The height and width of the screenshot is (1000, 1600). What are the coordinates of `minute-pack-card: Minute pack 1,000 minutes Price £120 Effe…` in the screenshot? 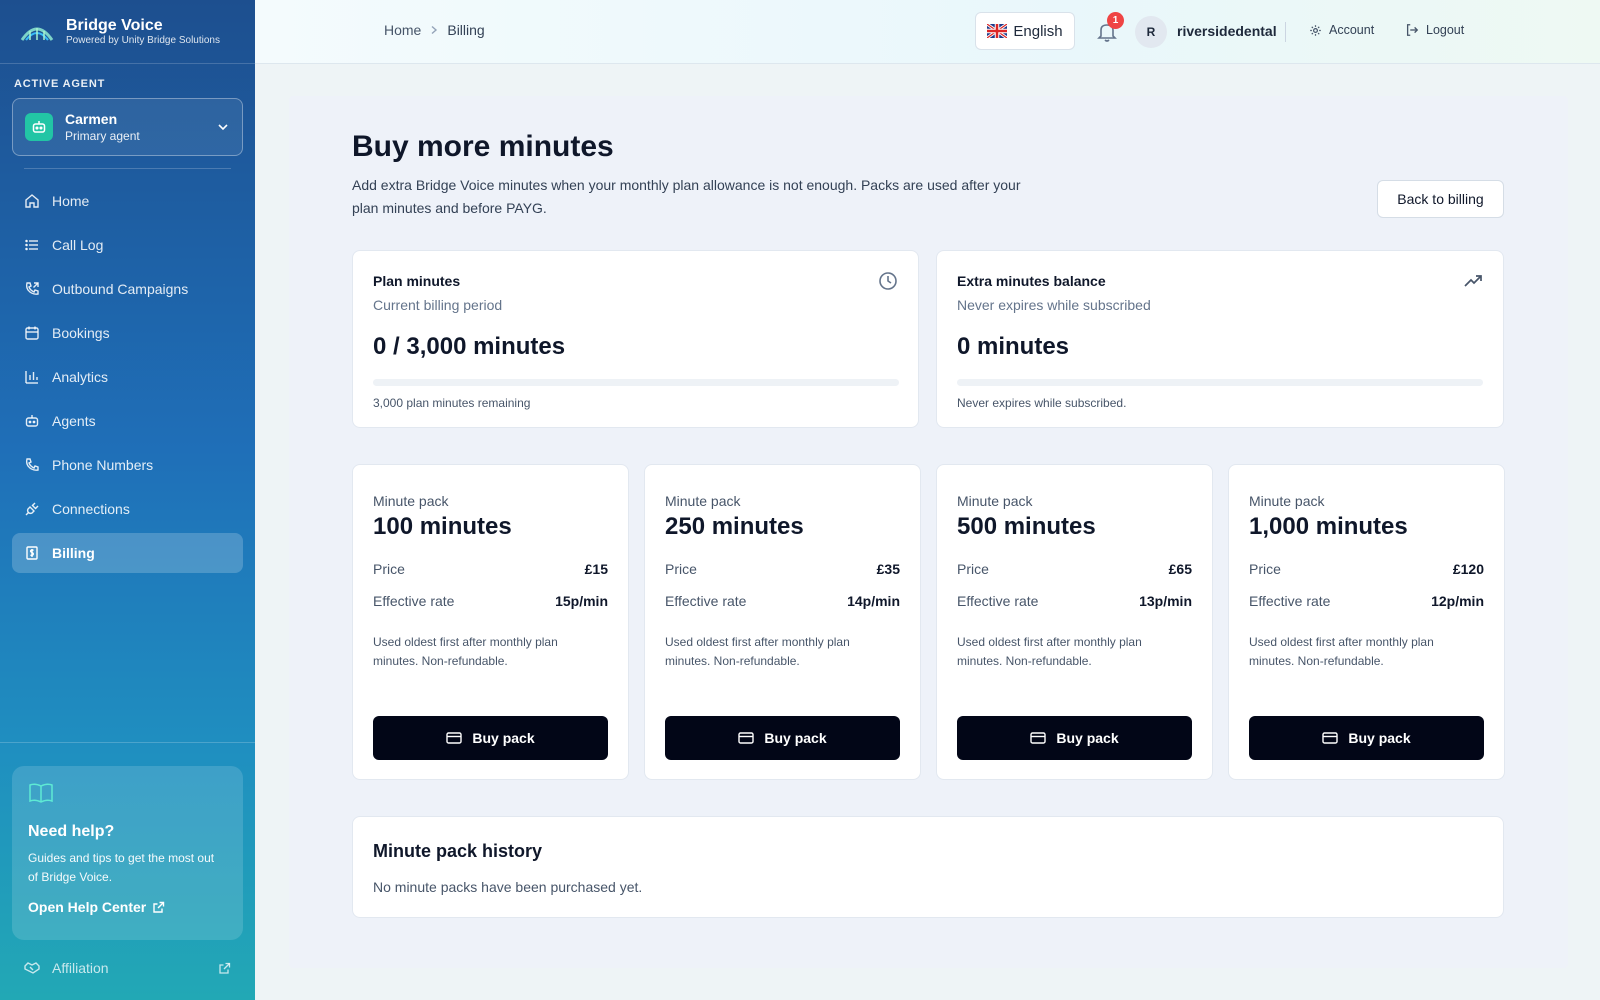 It's located at (1366, 622).